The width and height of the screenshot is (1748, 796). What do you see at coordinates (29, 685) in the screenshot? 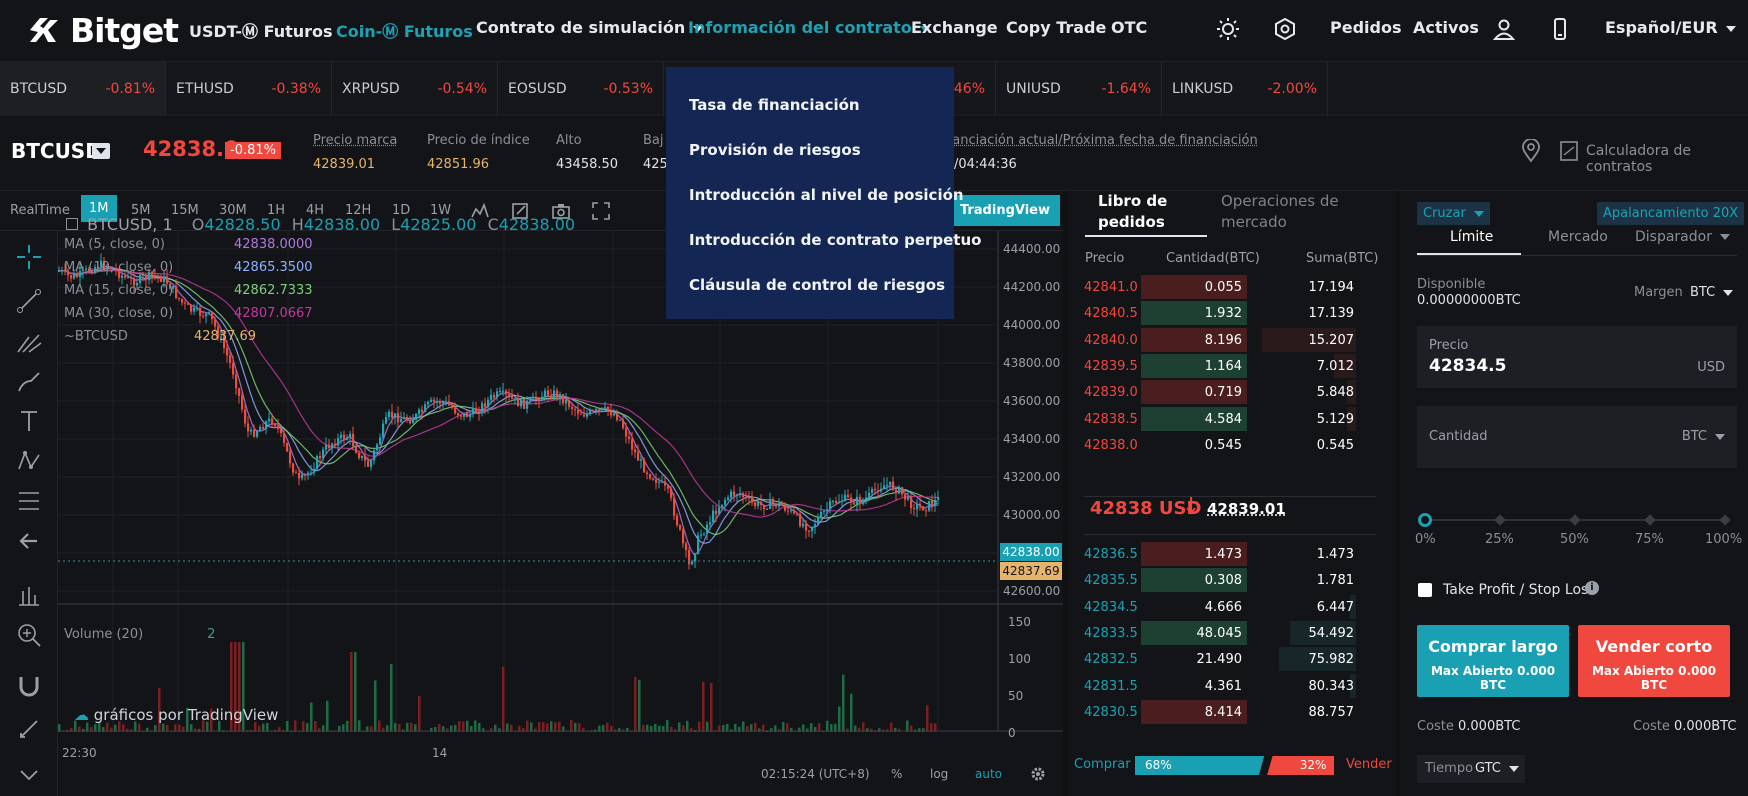
I see `magnet-icon` at bounding box center [29, 685].